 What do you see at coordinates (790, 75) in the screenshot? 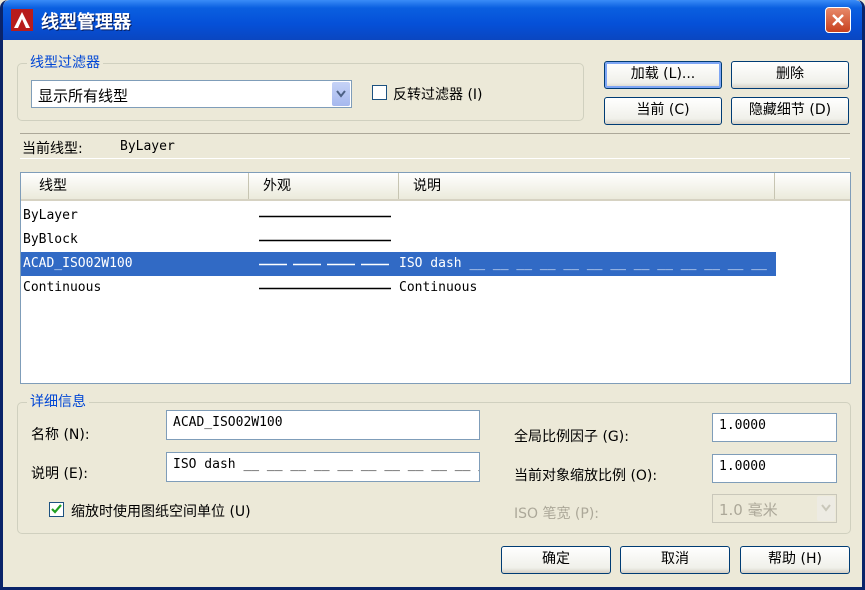
I see `delete-button: 删除` at bounding box center [790, 75].